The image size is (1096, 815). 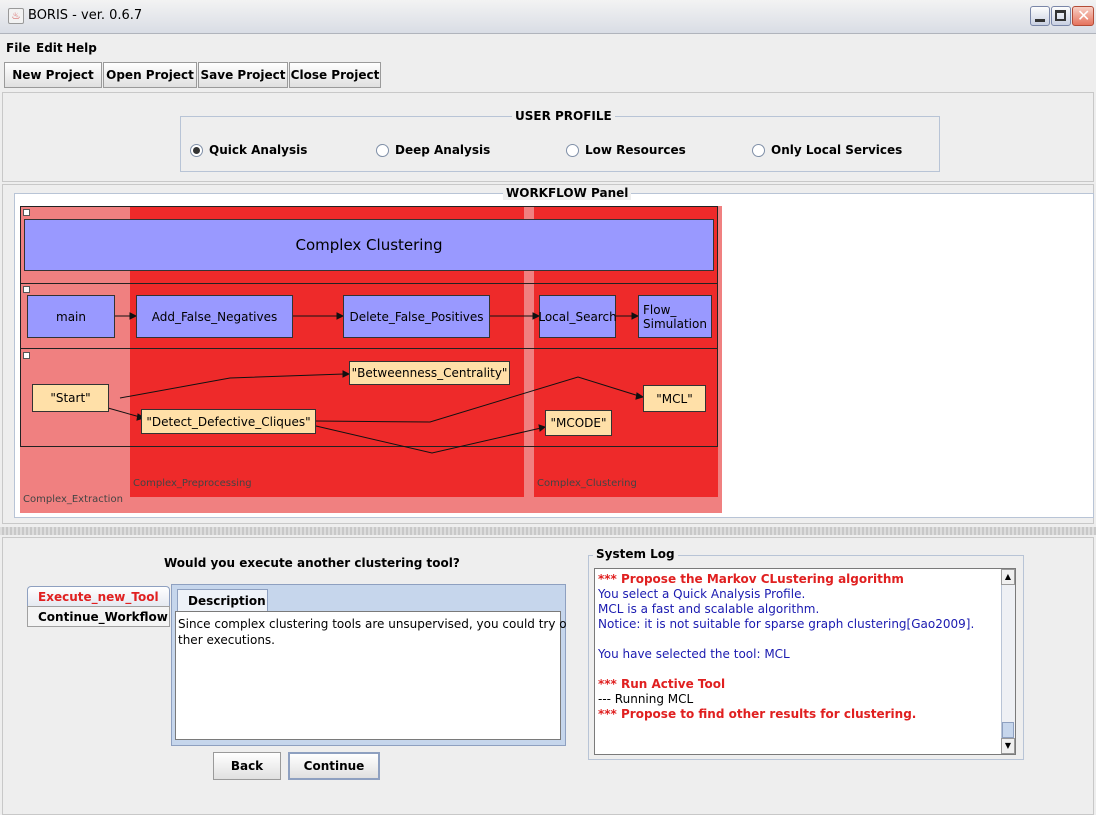 I want to click on log-line: --- Running MCL, so click(x=646, y=699).